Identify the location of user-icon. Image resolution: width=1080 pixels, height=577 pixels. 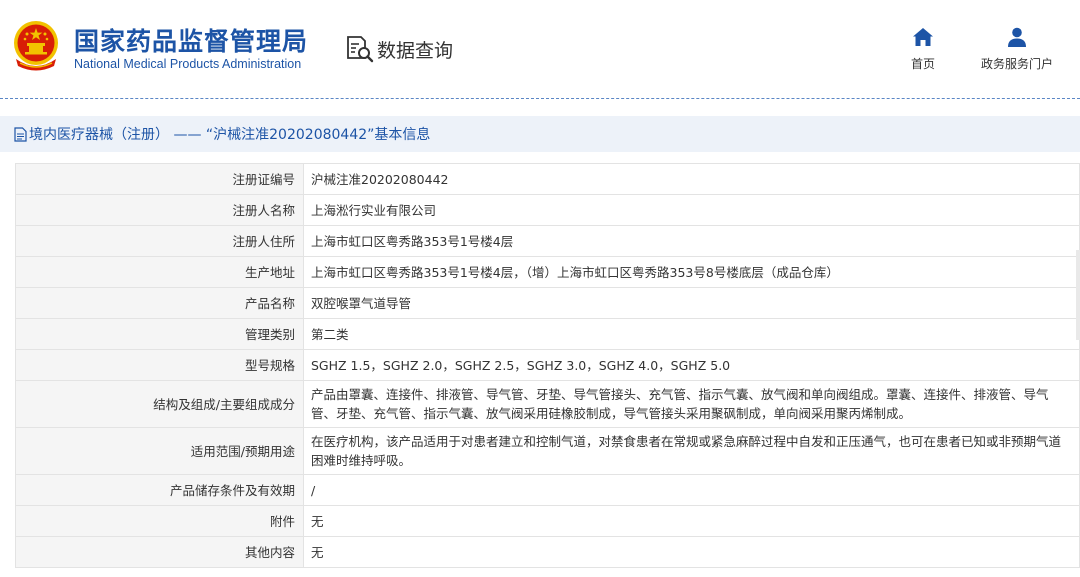
(1017, 37).